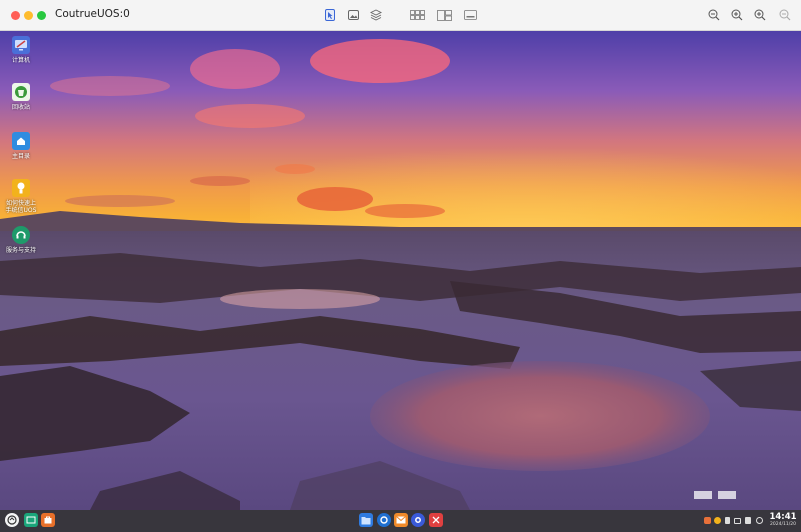 This screenshot has width=801, height=532. I want to click on power-icon, so click(759, 520).